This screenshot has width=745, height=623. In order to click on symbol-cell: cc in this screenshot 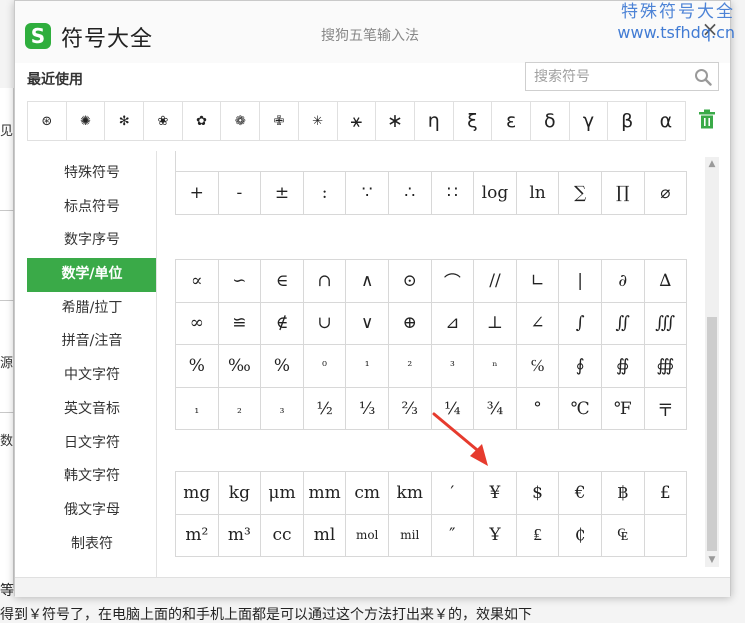, I will do `click(282, 536)`.